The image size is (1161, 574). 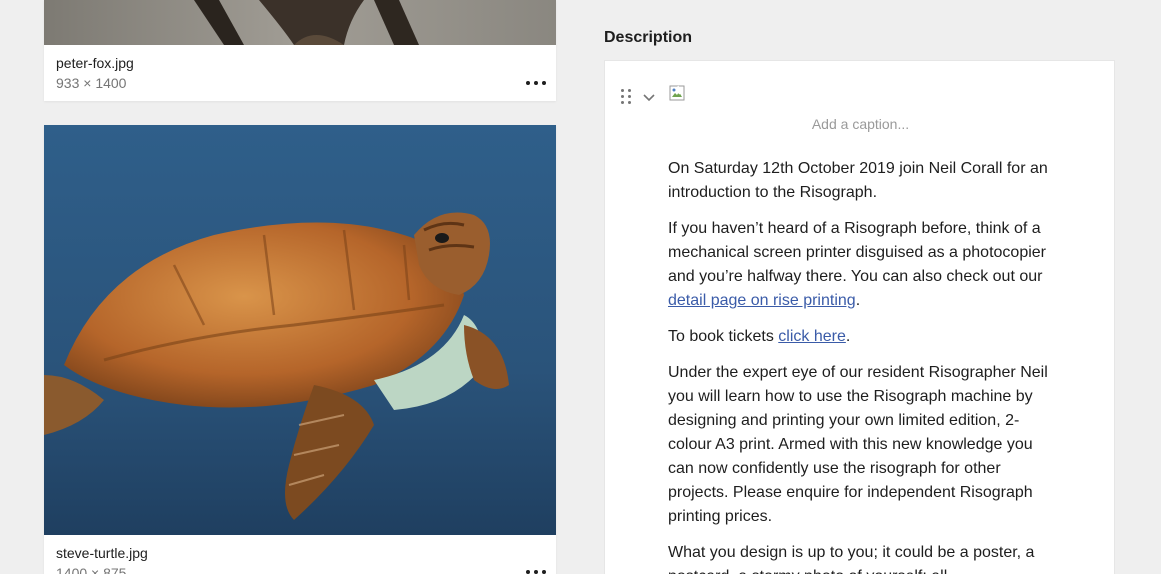 What do you see at coordinates (91, 83) in the screenshot?
I see `media-dimensions: 933 × 1400` at bounding box center [91, 83].